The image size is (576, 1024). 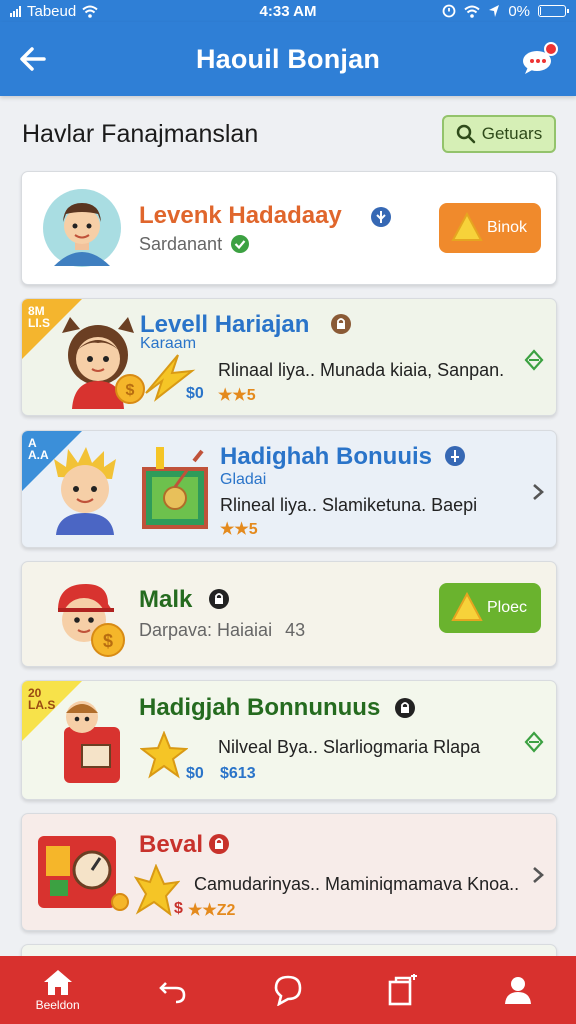 What do you see at coordinates (52, 11) in the screenshot?
I see `carrier-name: Tabeud` at bounding box center [52, 11].